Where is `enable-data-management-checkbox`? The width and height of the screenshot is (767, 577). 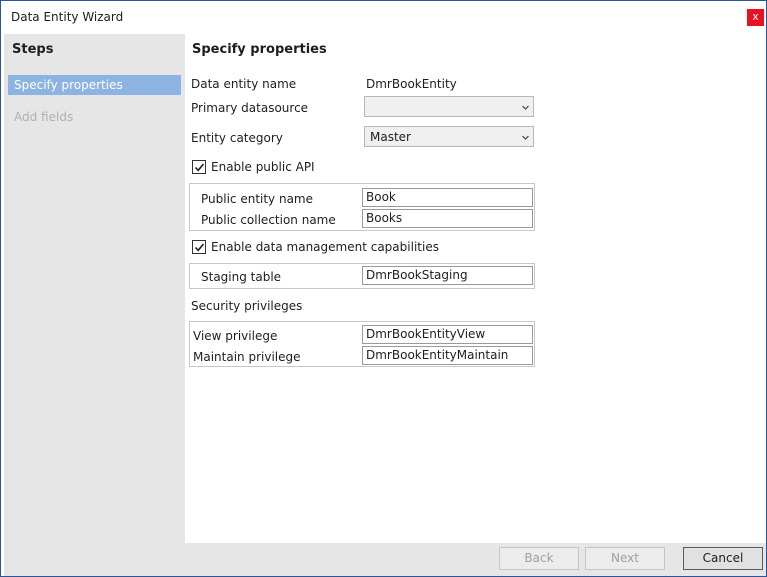
enable-data-management-checkbox is located at coordinates (199, 247).